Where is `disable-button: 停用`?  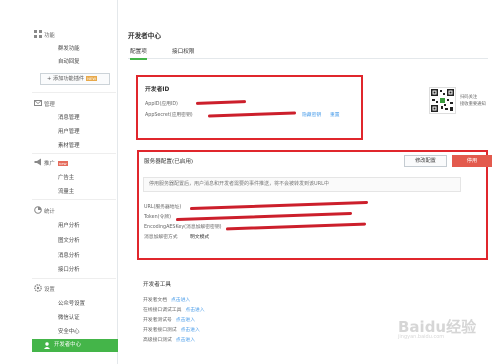 disable-button: 停用 is located at coordinates (472, 161).